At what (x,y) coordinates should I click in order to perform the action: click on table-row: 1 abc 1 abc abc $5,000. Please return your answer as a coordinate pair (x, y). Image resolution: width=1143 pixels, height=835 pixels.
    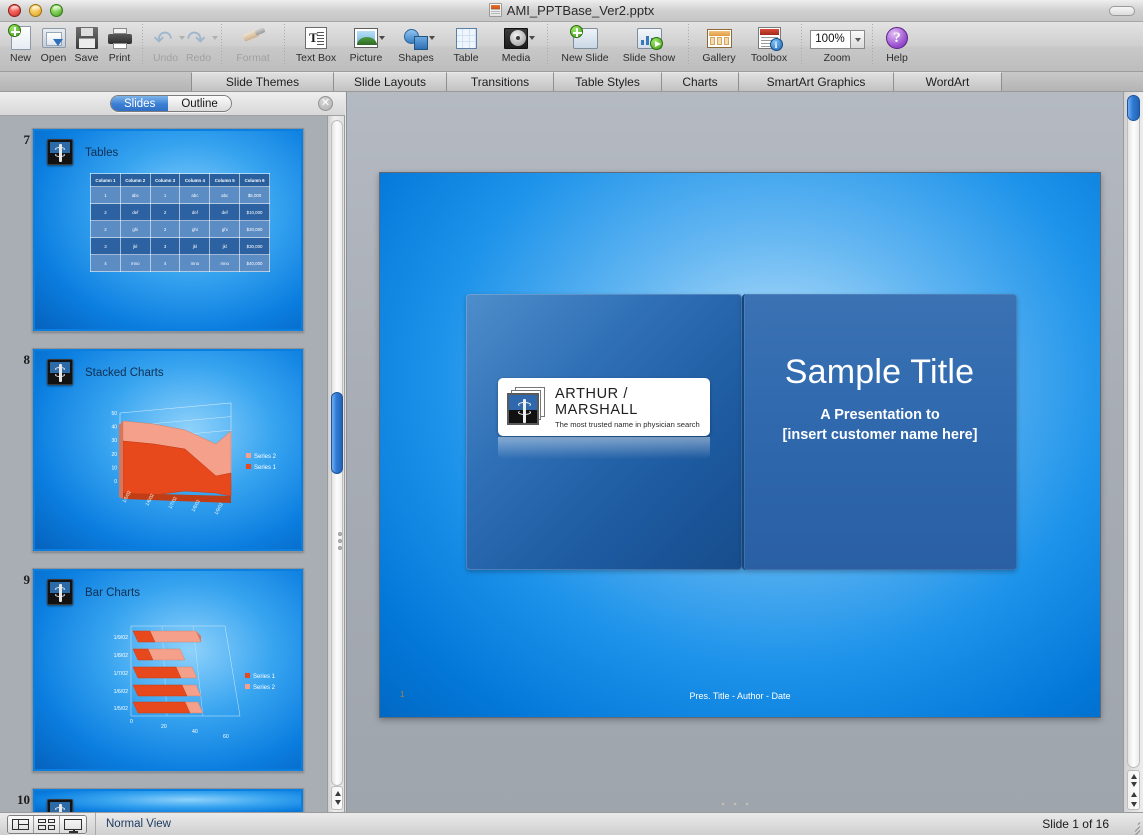
    Looking at the image, I should click on (180, 195).